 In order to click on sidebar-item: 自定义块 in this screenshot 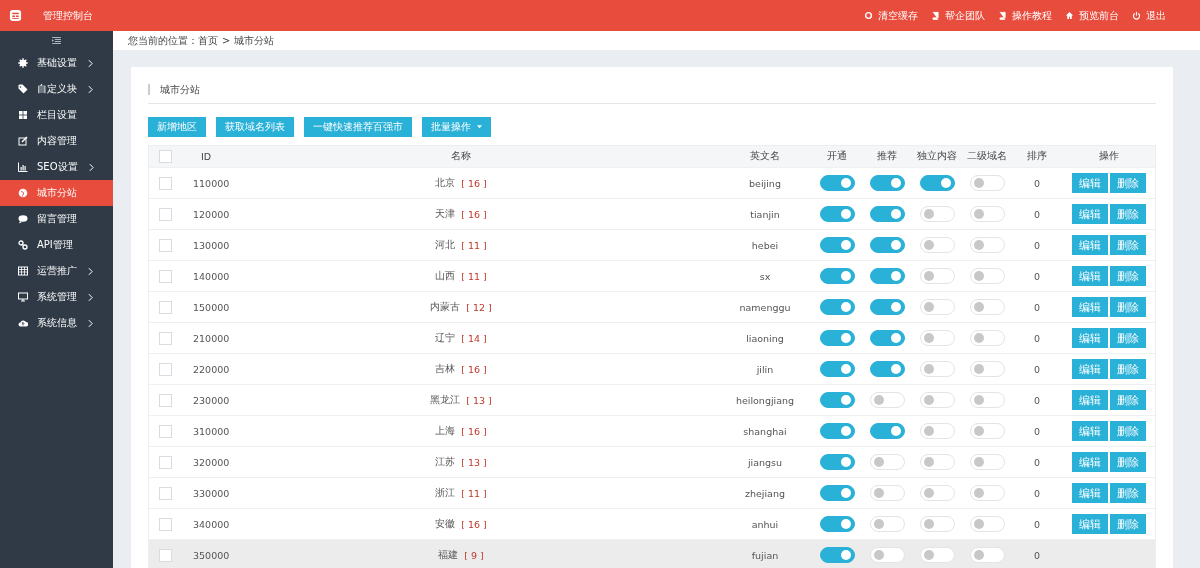, I will do `click(56, 89)`.